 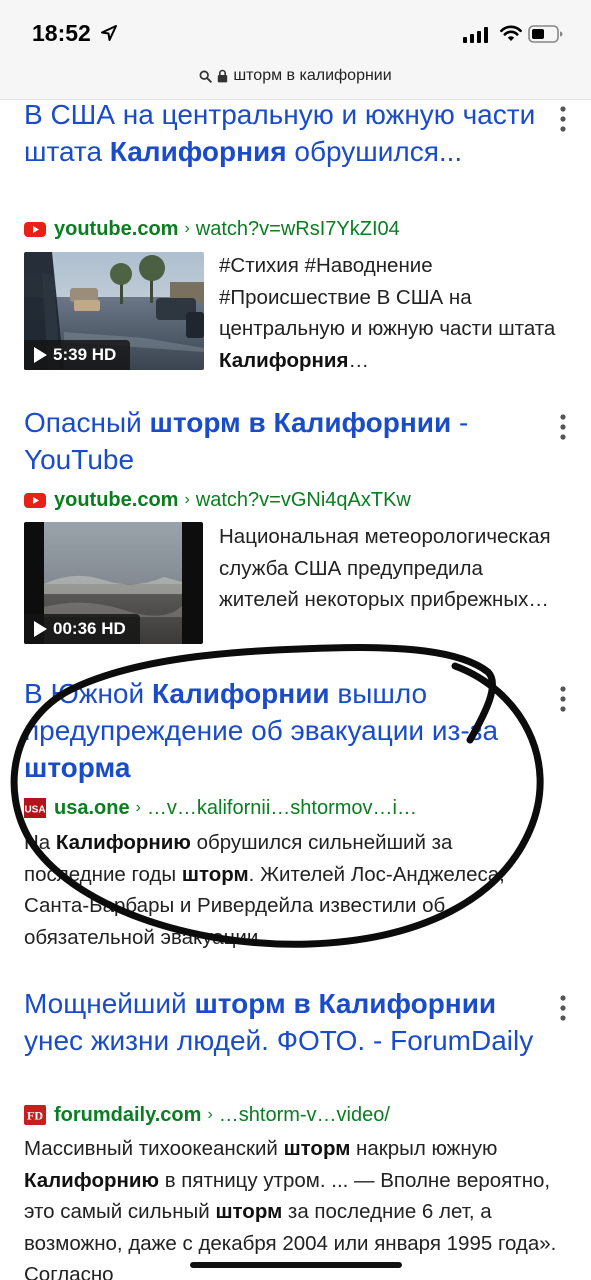 I want to click on video-duration-badge: 5:39 HD, so click(x=77, y=355).